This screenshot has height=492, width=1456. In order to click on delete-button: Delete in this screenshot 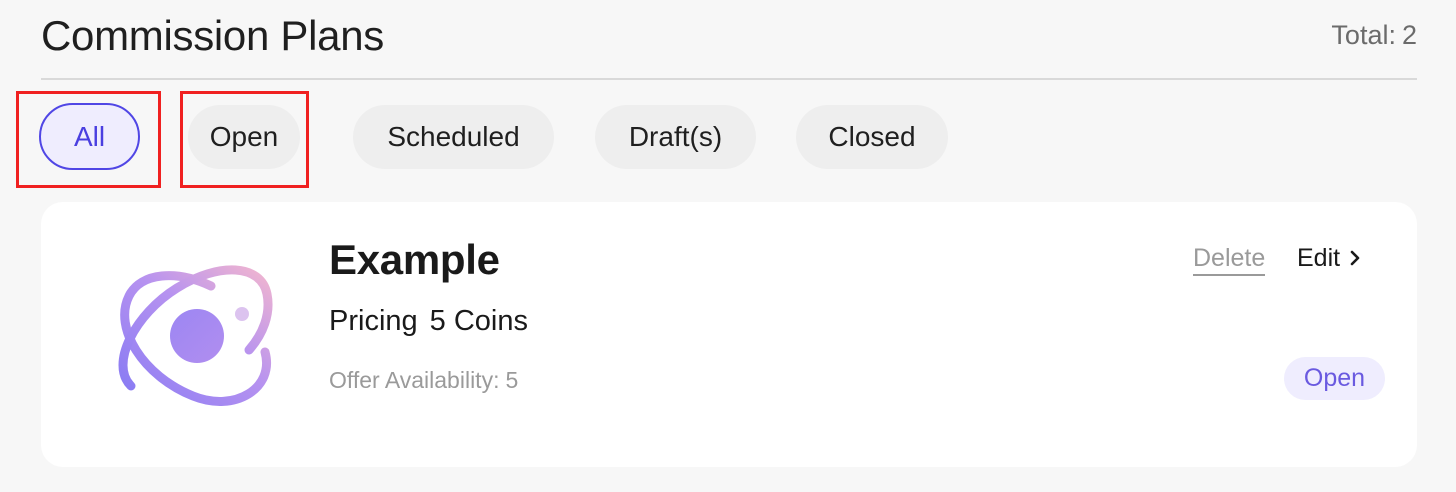, I will do `click(1229, 259)`.